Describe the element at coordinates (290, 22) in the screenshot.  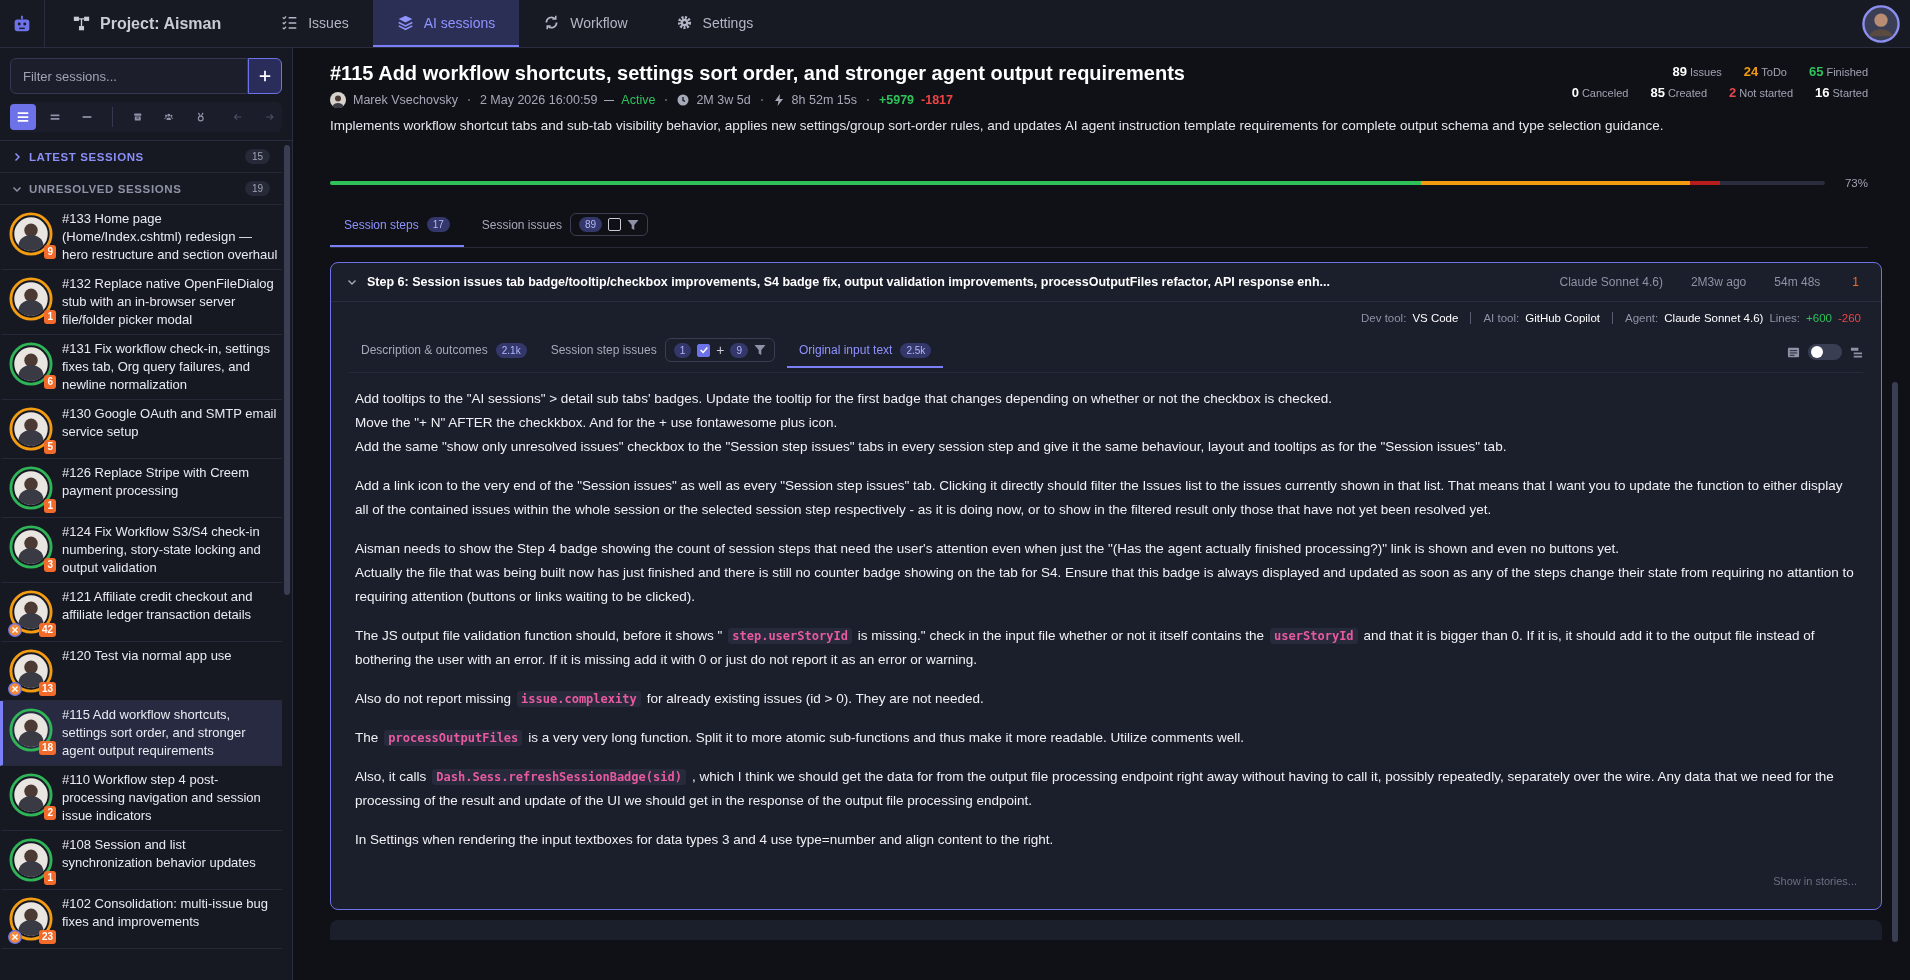
I see `list-icon` at that location.